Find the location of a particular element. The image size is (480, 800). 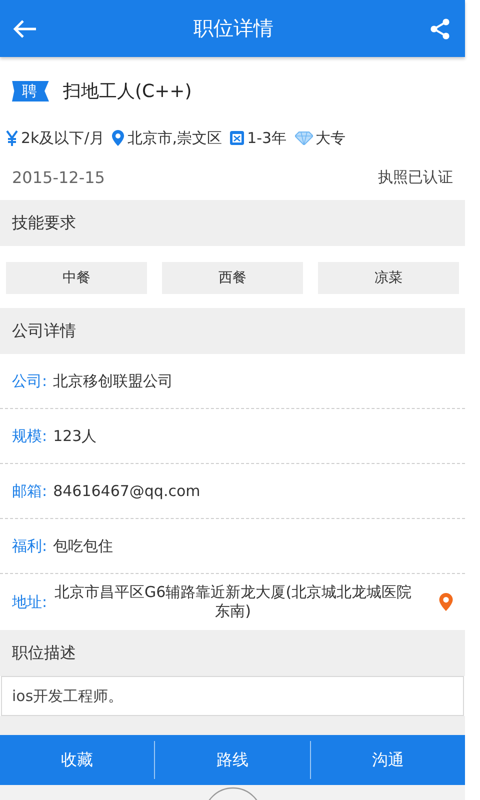

map-pin-icon is located at coordinates (446, 602).